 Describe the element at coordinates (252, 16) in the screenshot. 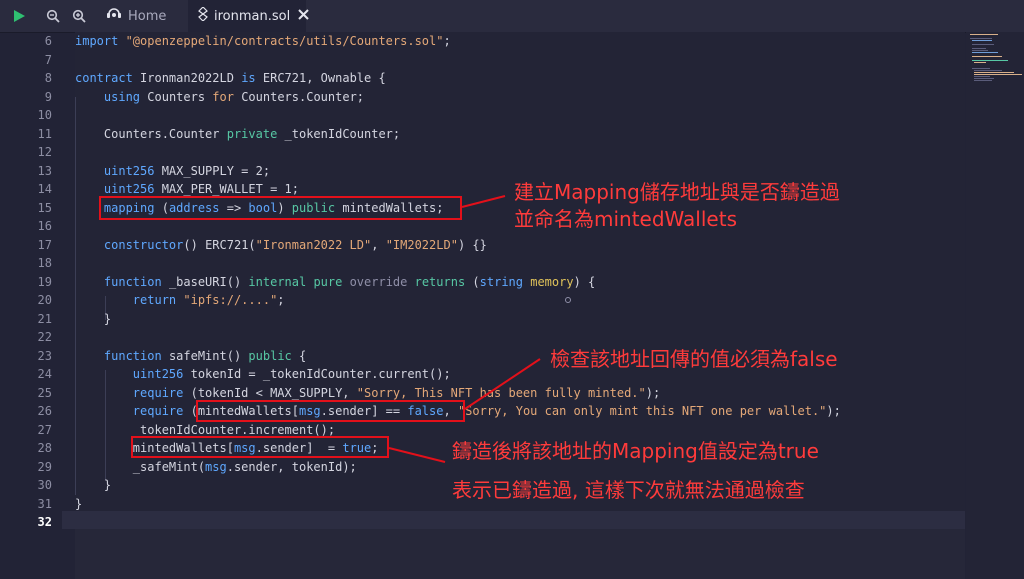

I see `tab-ironman-sol-label: ironman.sol` at that location.